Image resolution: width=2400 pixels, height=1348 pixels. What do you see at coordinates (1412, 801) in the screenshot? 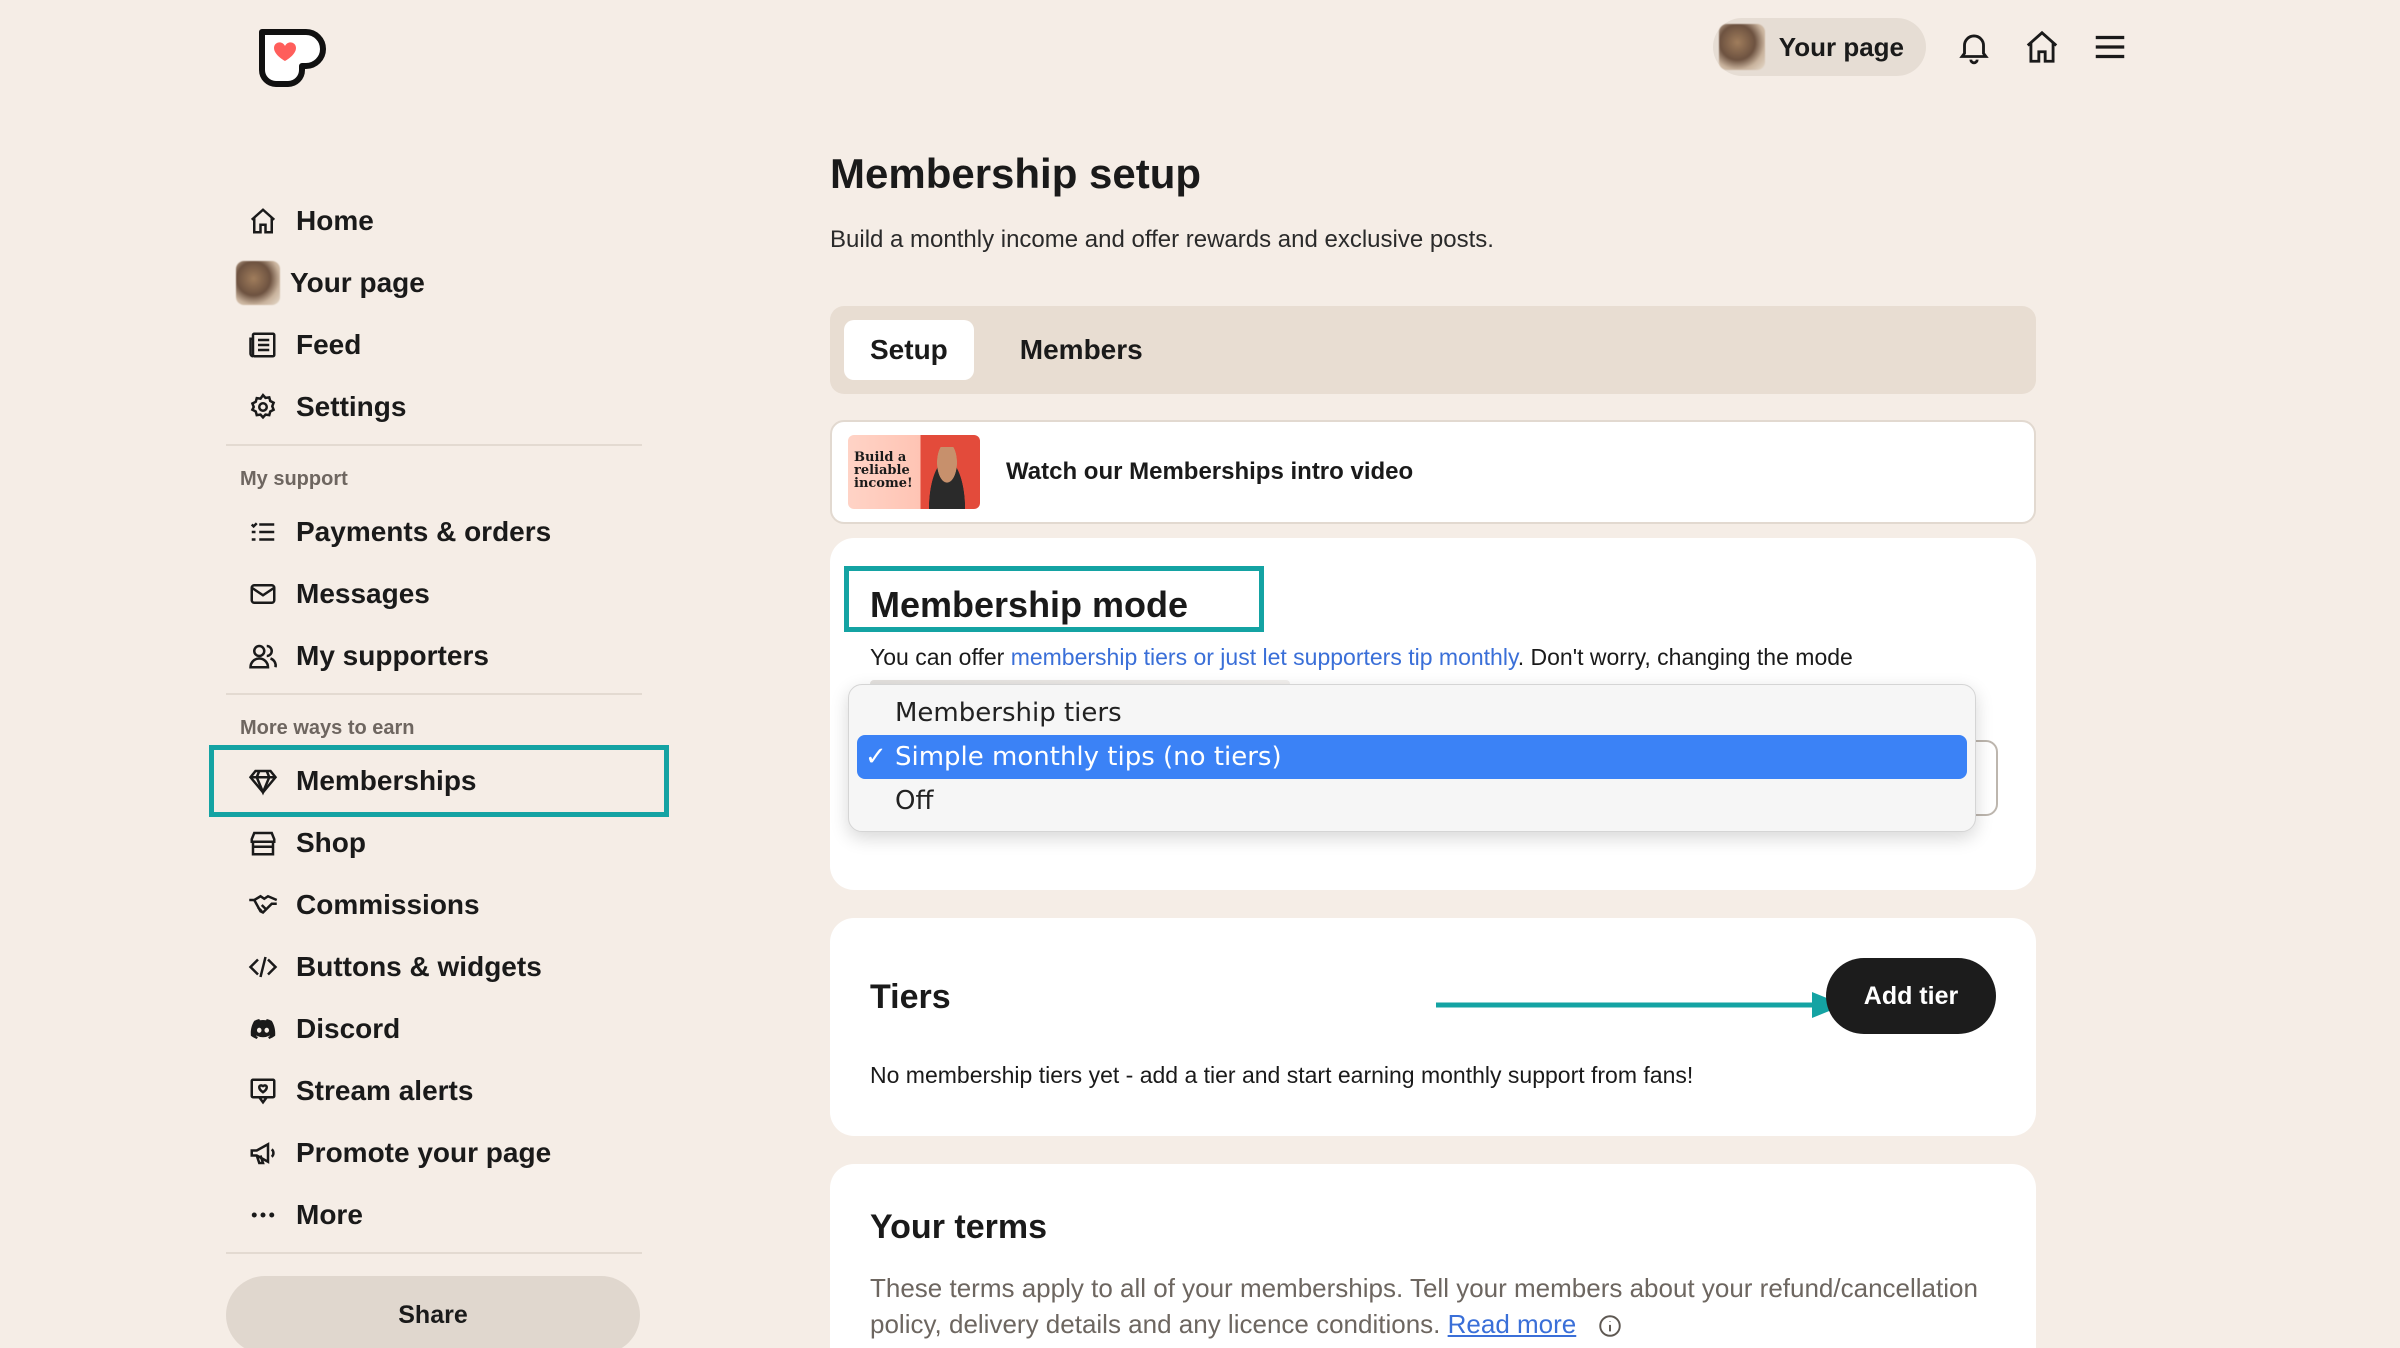
I see `option-off: Off` at bounding box center [1412, 801].